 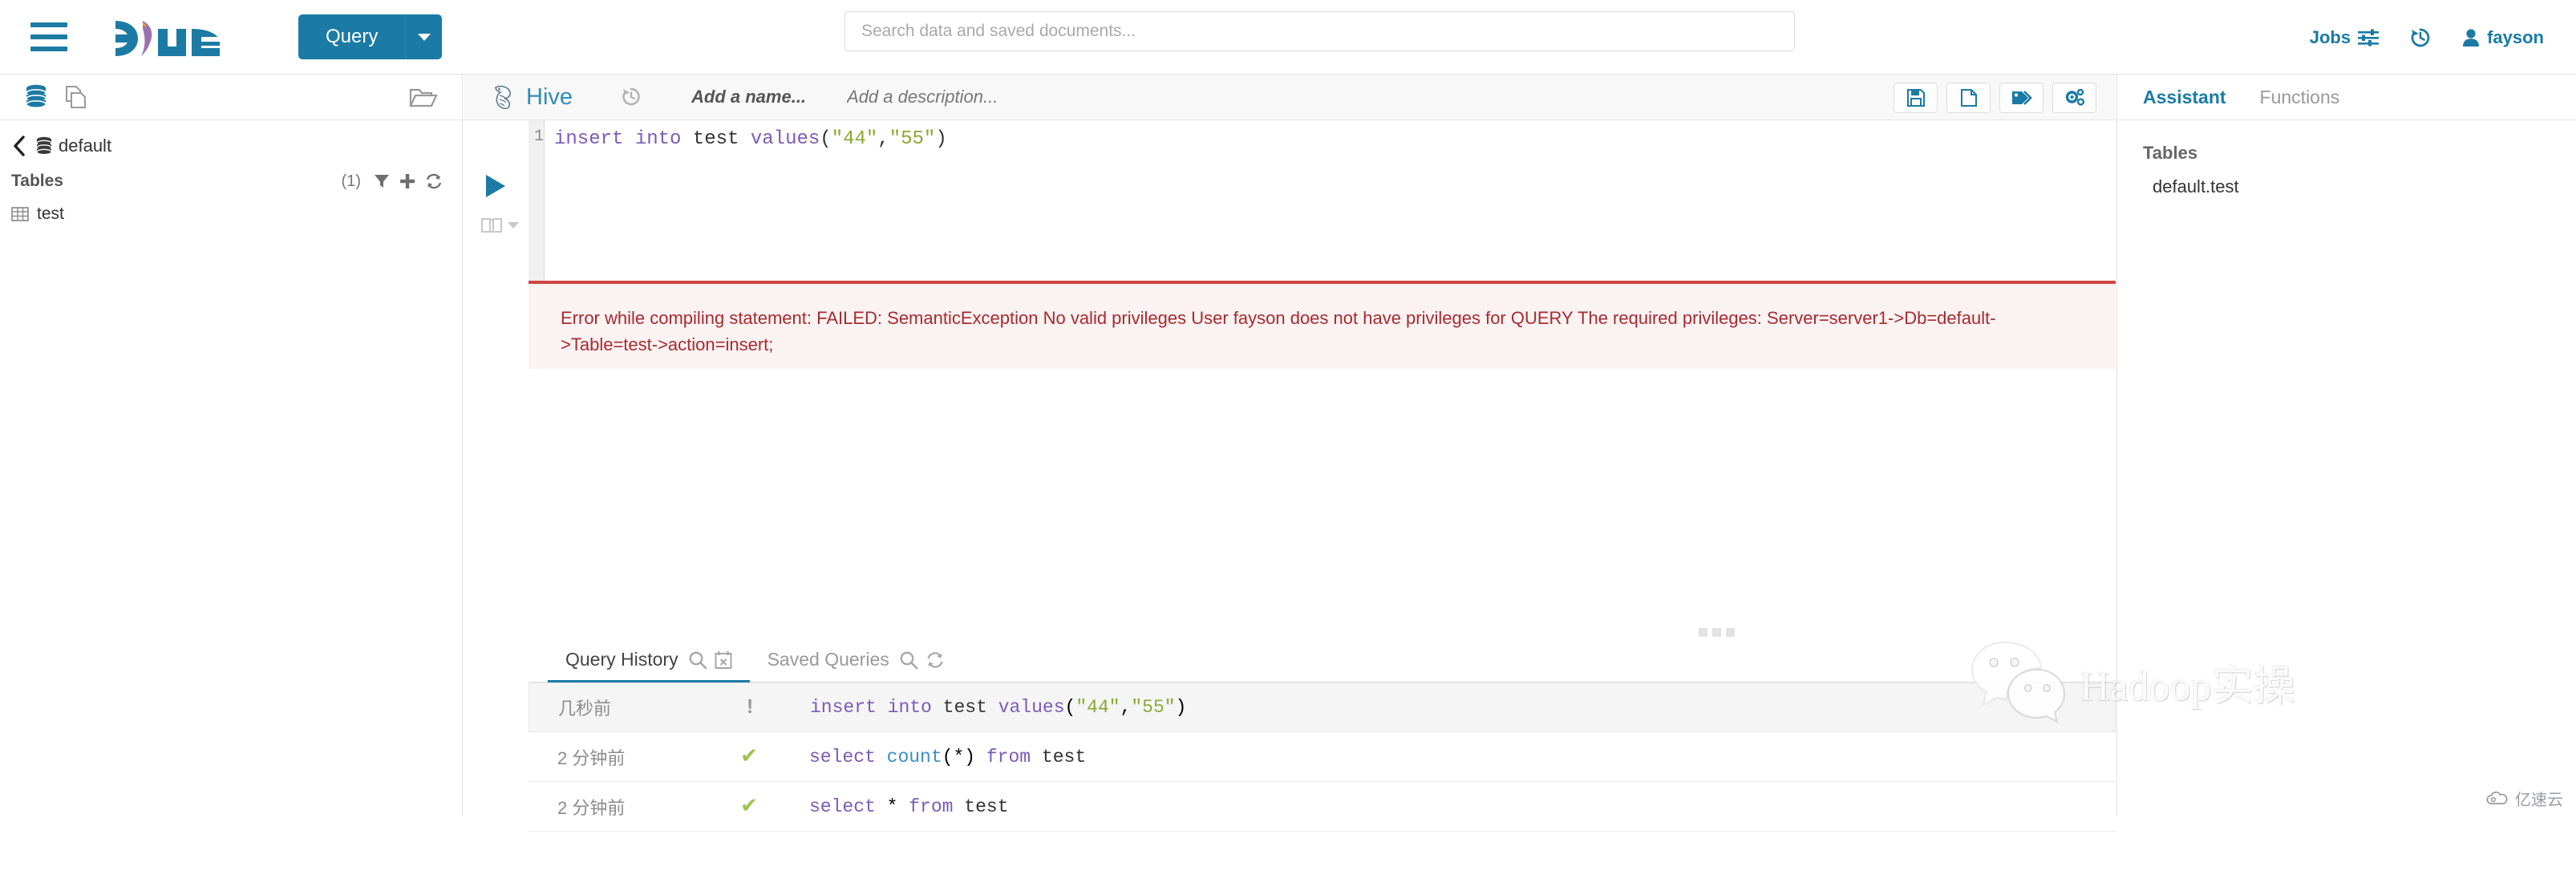 I want to click on breadcrumb-db-name: default, so click(x=85, y=146).